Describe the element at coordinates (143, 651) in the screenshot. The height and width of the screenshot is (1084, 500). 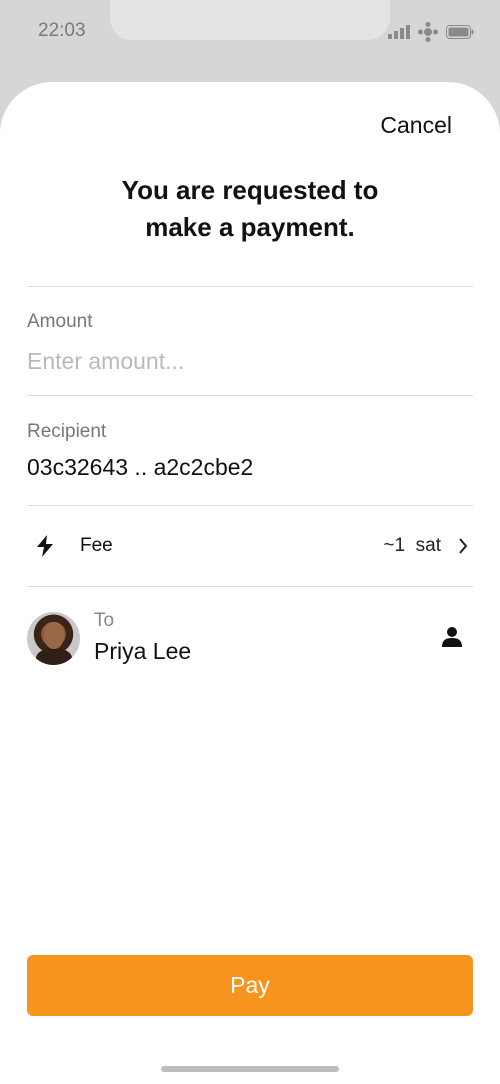
I see `to-name: Priya Lee` at that location.